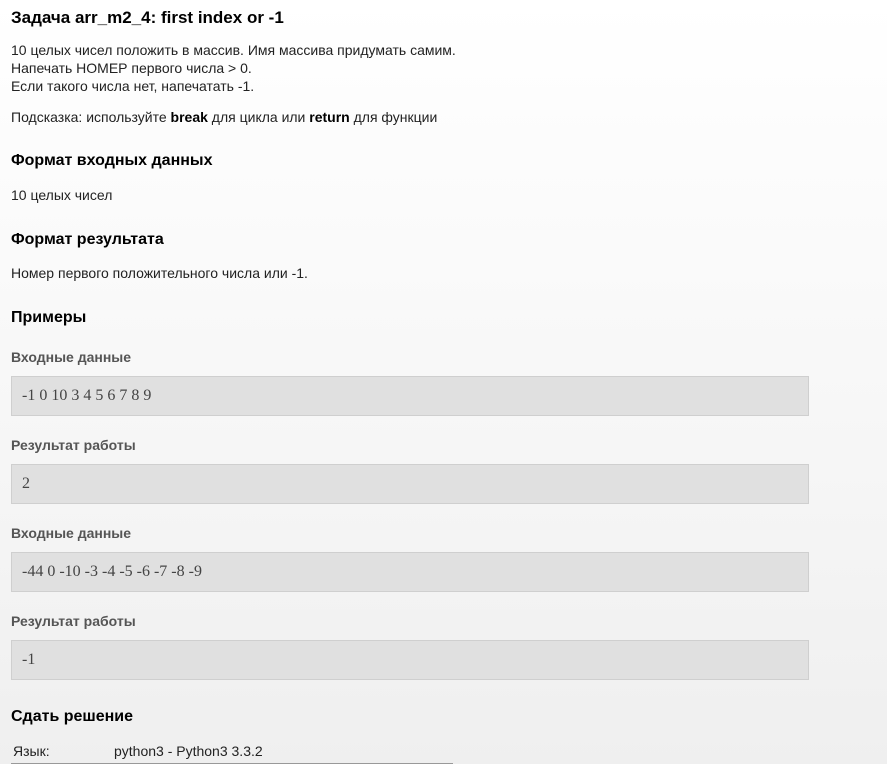 This screenshot has width=887, height=764. I want to click on example-output-box: -1, so click(410, 660).